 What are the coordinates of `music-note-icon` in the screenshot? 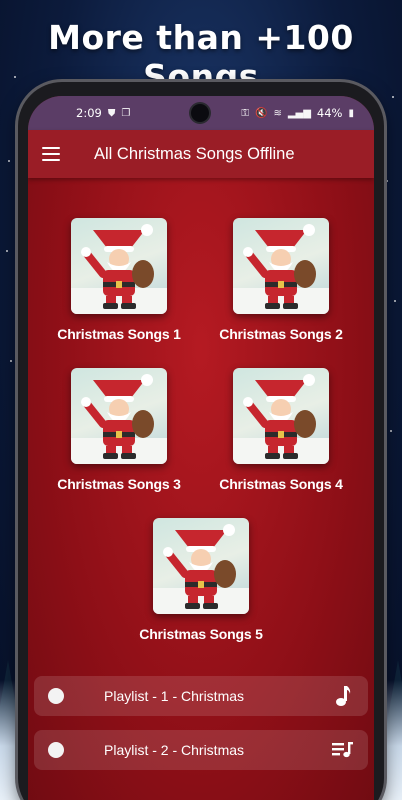 It's located at (343, 696).